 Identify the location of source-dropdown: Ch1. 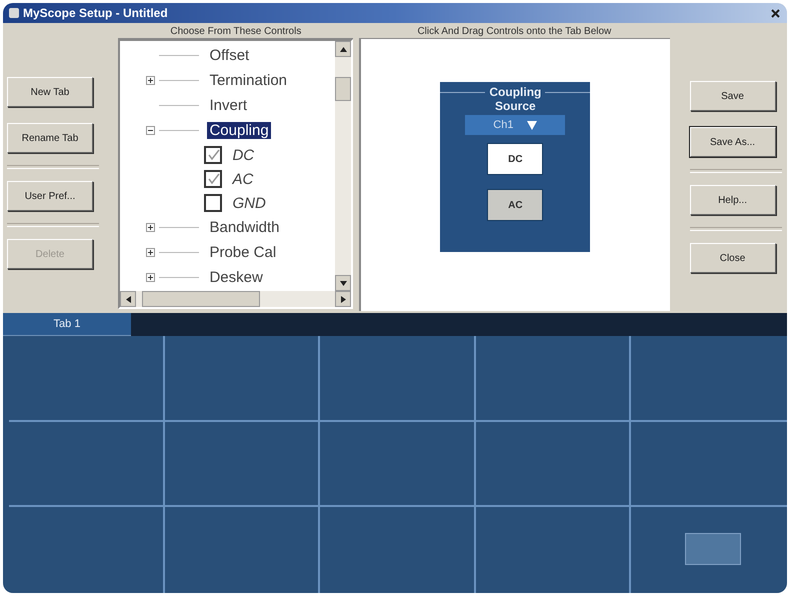
(515, 125).